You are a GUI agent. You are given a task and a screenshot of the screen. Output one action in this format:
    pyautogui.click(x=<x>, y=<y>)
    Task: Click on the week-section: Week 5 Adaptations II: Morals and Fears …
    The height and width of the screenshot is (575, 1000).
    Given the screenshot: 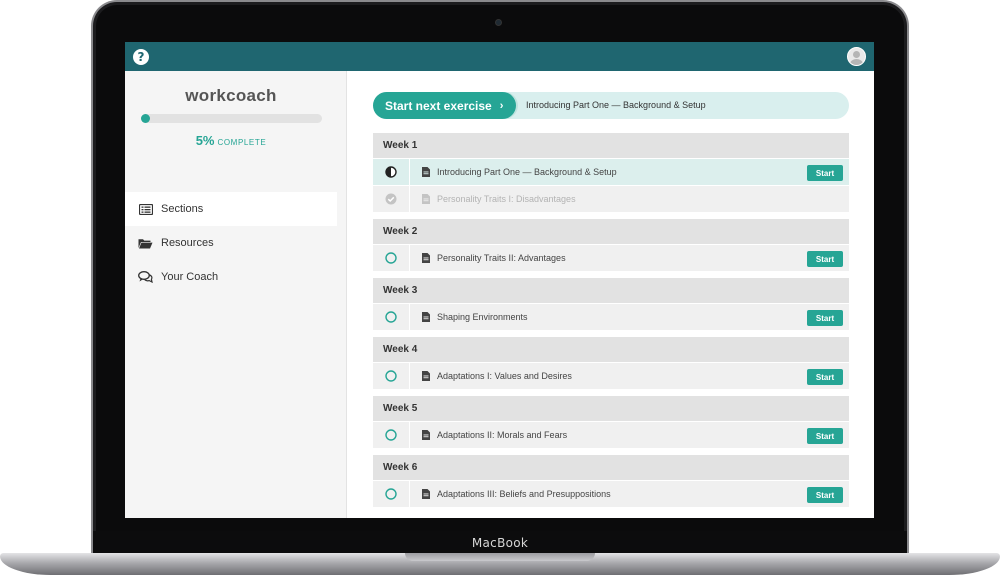 What is the action you would take?
    pyautogui.click(x=611, y=422)
    